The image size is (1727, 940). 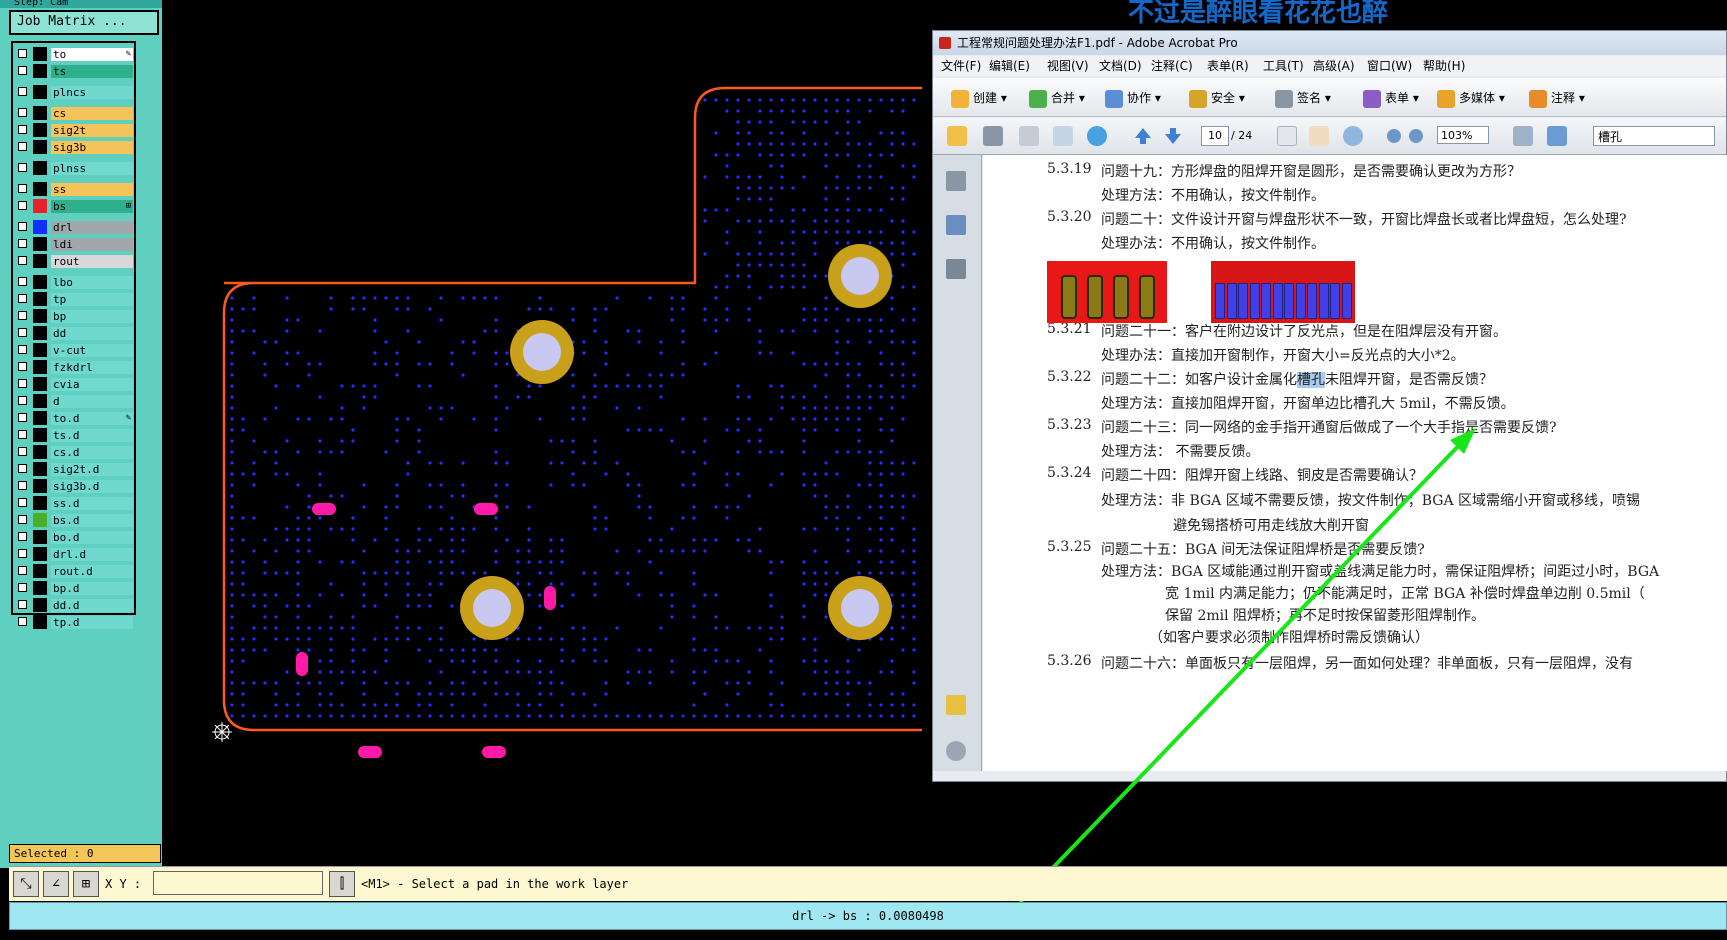 I want to click on layer-name: cs.d, so click(x=92, y=452).